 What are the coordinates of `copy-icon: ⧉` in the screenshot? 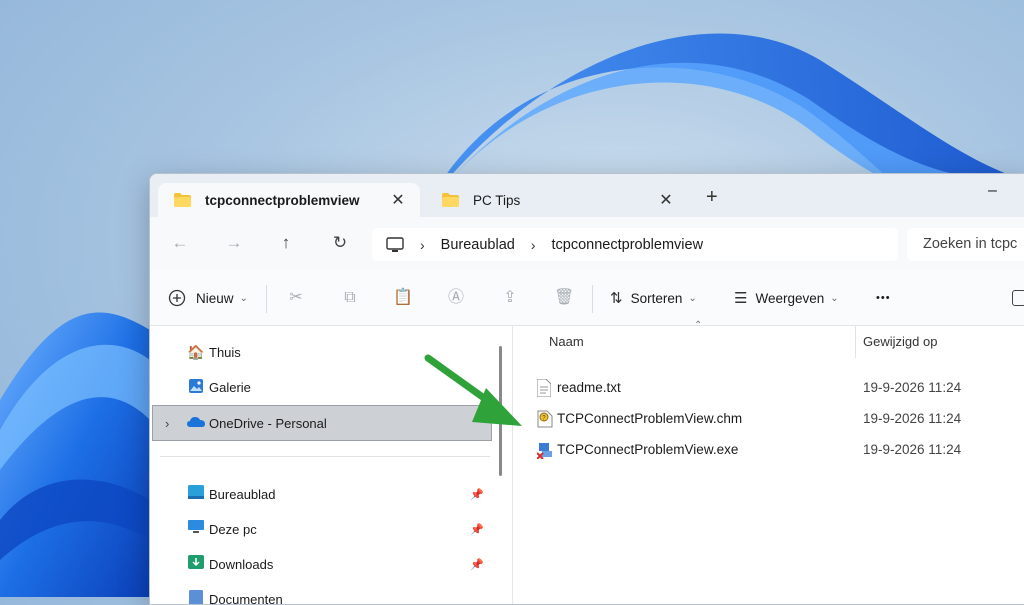 It's located at (350, 298).